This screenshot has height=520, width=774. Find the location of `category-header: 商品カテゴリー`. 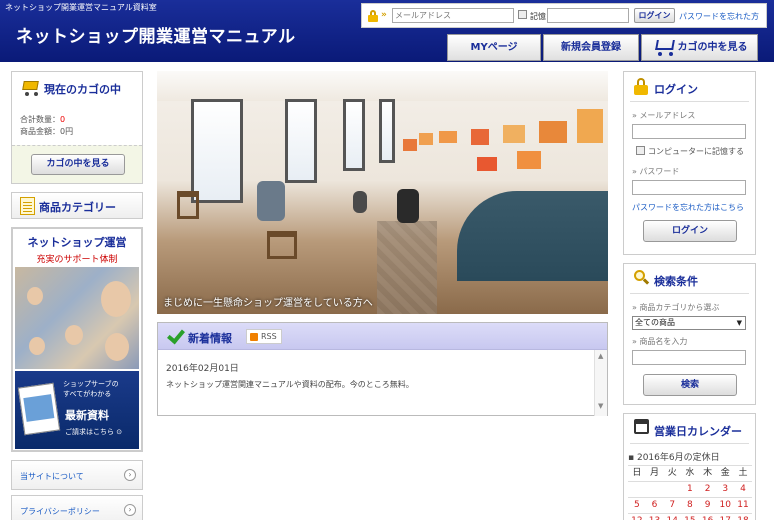

category-header: 商品カテゴリー is located at coordinates (77, 205).